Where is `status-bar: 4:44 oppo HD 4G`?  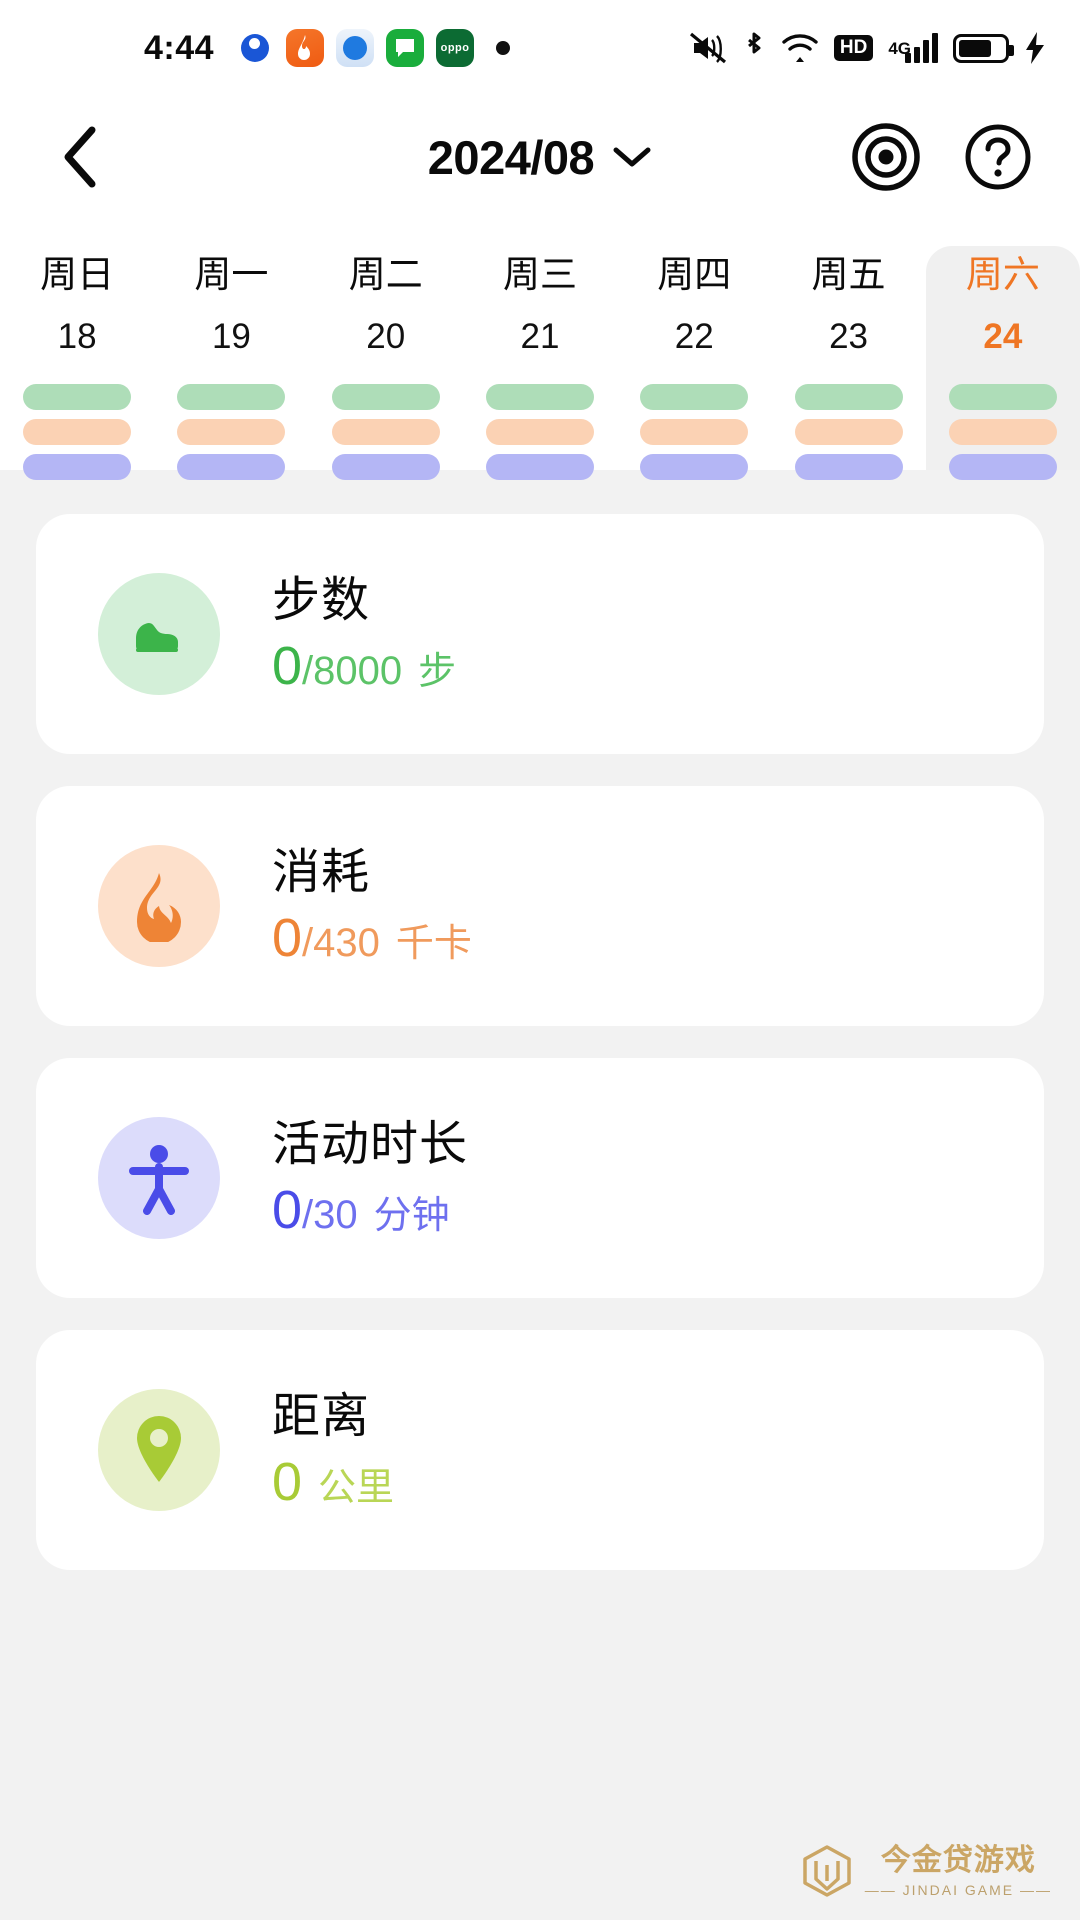
status-bar: 4:44 oppo HD 4G is located at coordinates (540, 48).